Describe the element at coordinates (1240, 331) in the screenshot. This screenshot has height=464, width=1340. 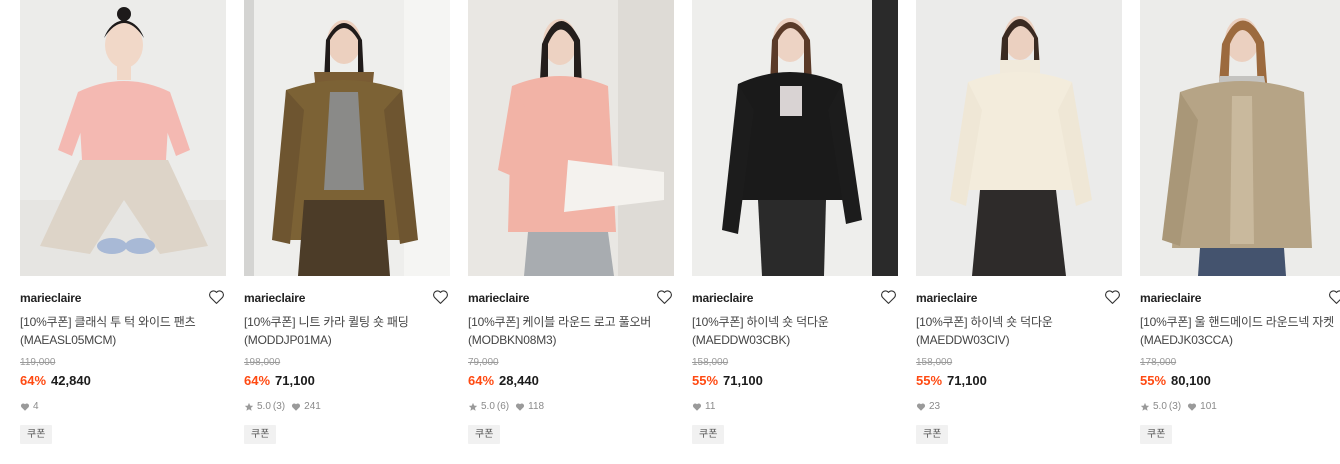
I see `product-name: [10%쿠폰] 울 핸드메이드 라운드넥 자켓(MAEDJK03CCA)` at that location.